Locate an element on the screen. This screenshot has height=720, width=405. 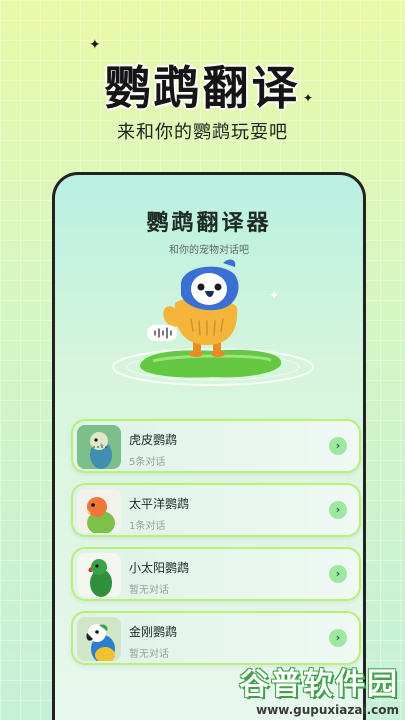
mascot-stage: ✦ is located at coordinates (213, 330).